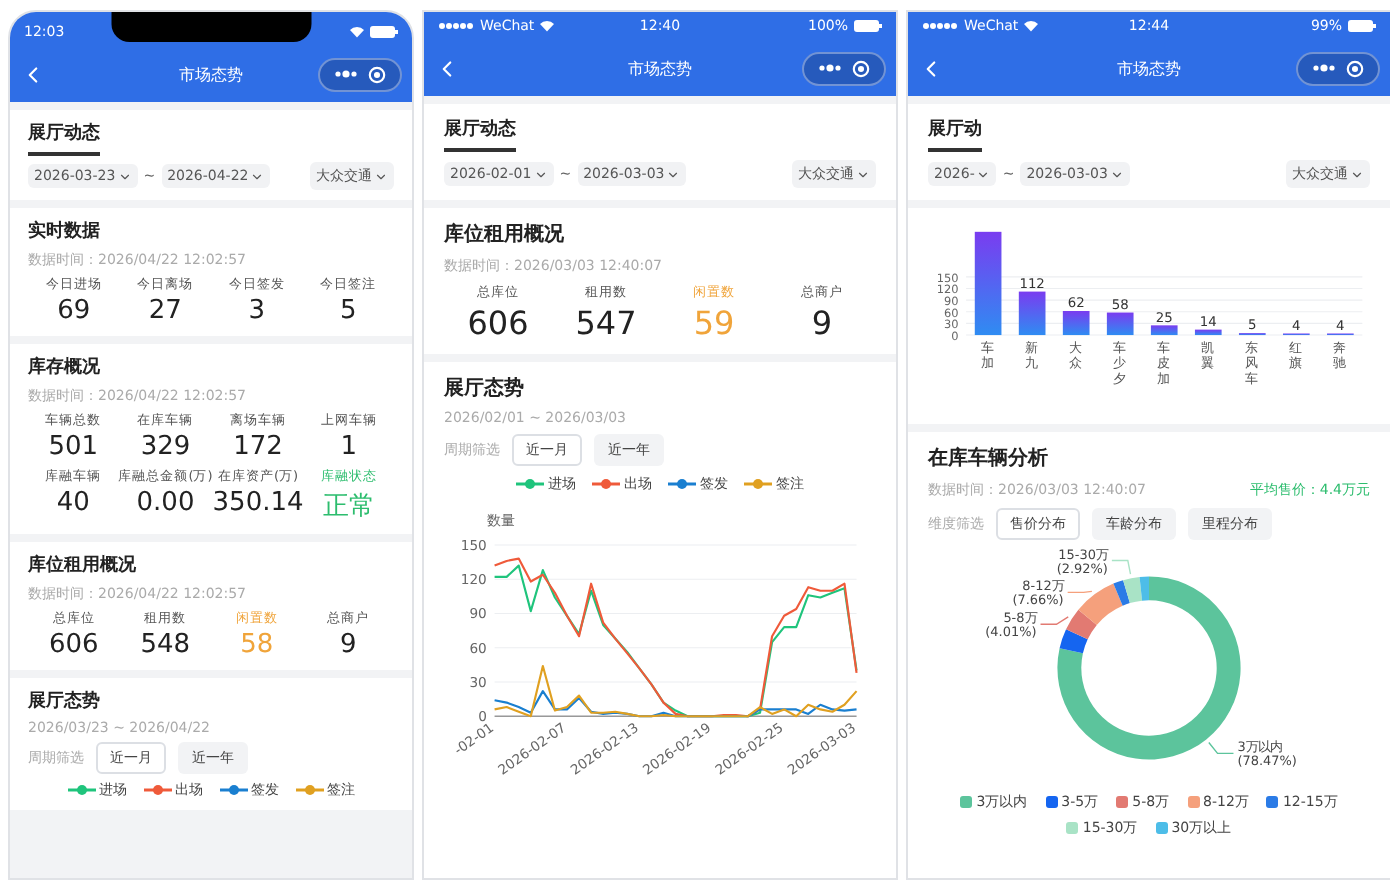 This screenshot has height=880, width=1390. I want to click on stat-value: 329, so click(165, 447).